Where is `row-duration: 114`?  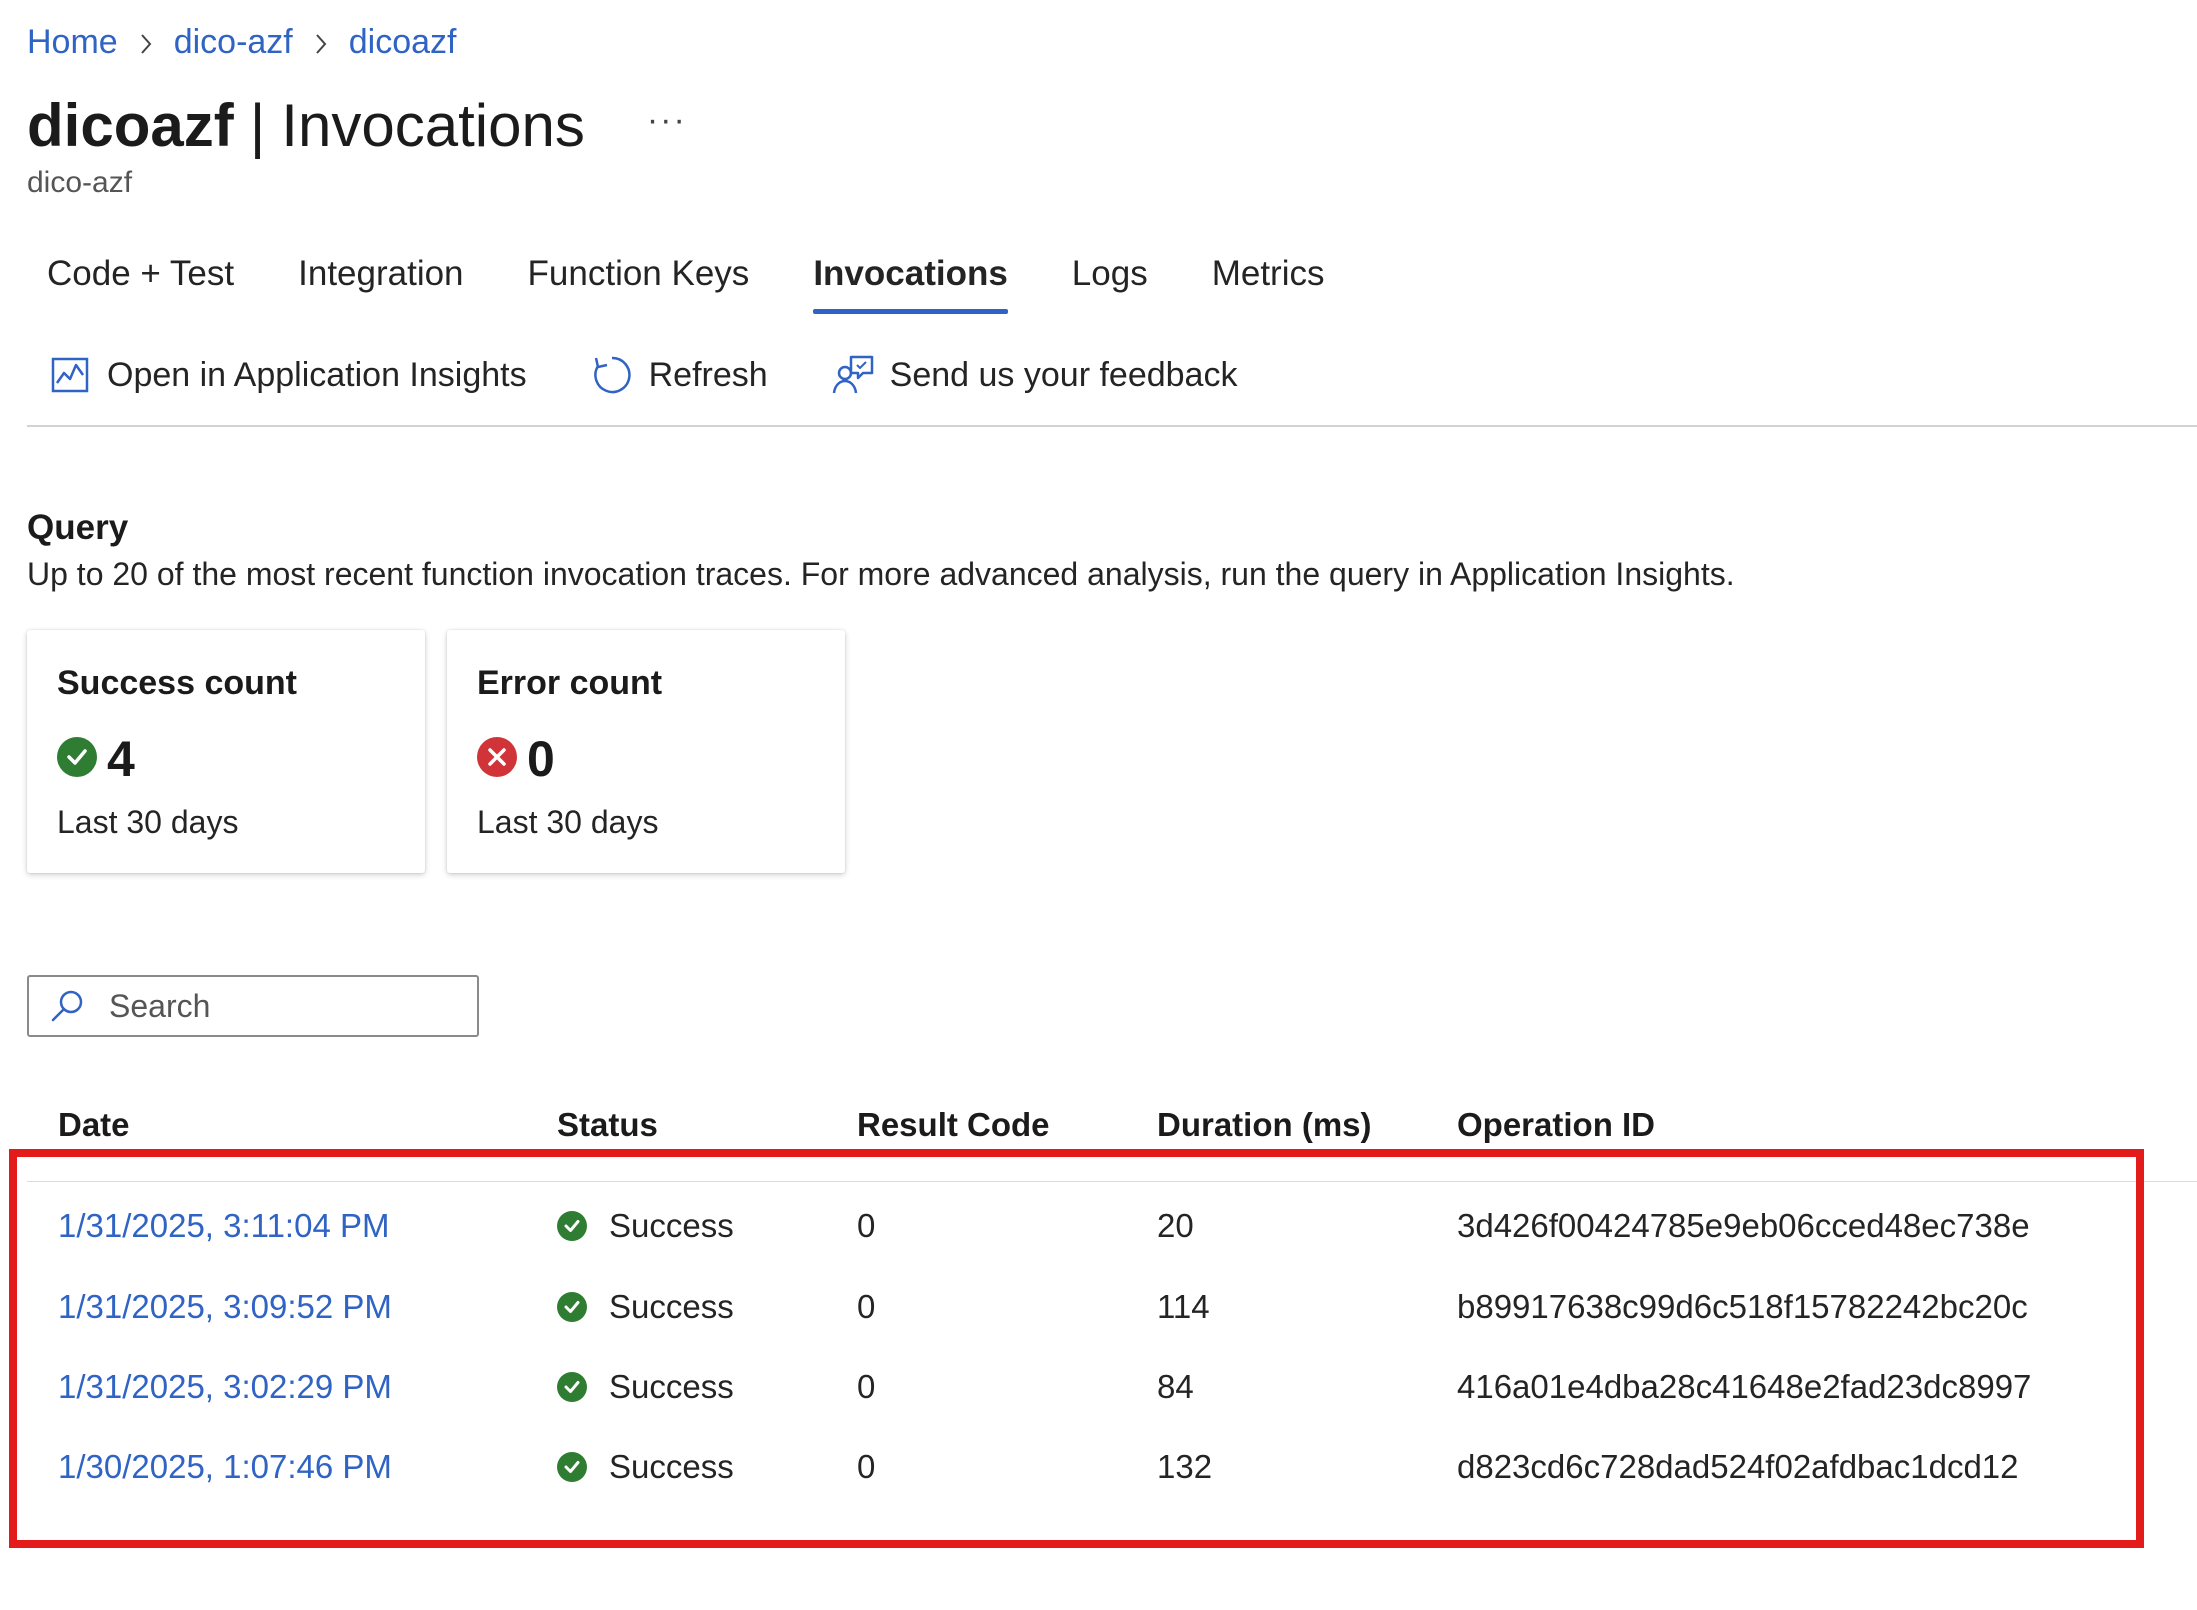
row-duration: 114 is located at coordinates (1183, 1306).